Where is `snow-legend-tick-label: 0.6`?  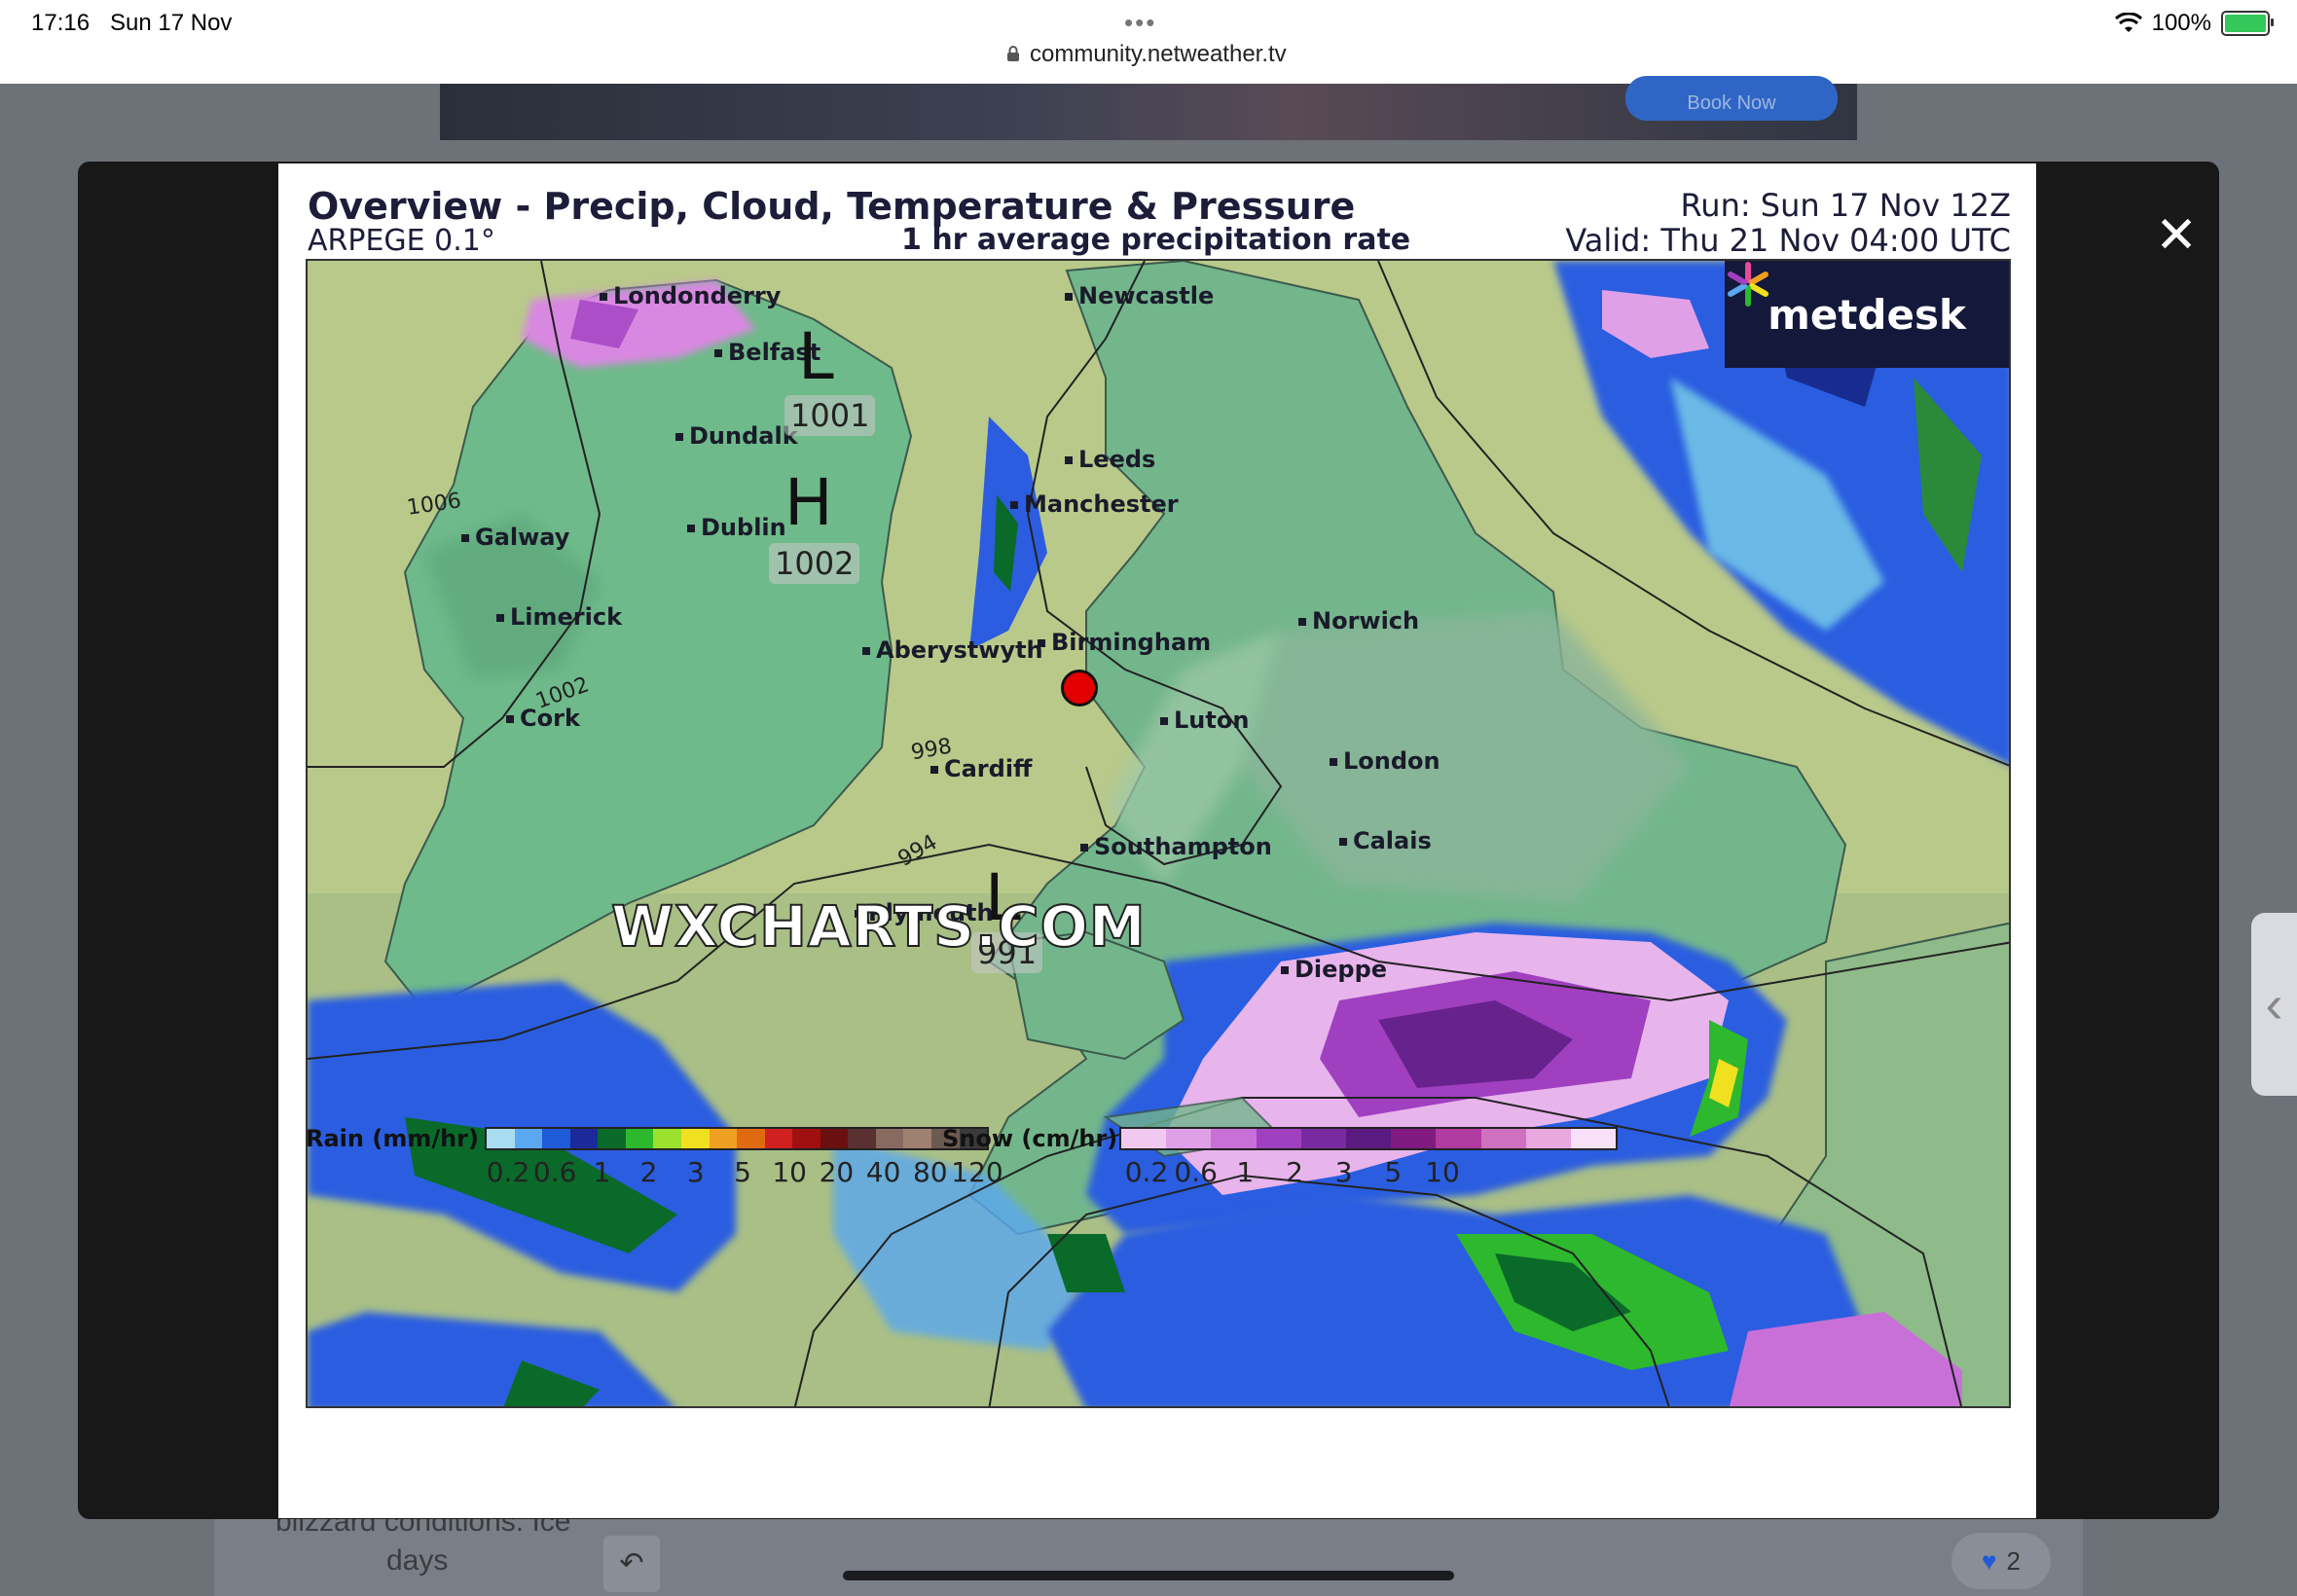 snow-legend-tick-label: 0.6 is located at coordinates (1196, 1172).